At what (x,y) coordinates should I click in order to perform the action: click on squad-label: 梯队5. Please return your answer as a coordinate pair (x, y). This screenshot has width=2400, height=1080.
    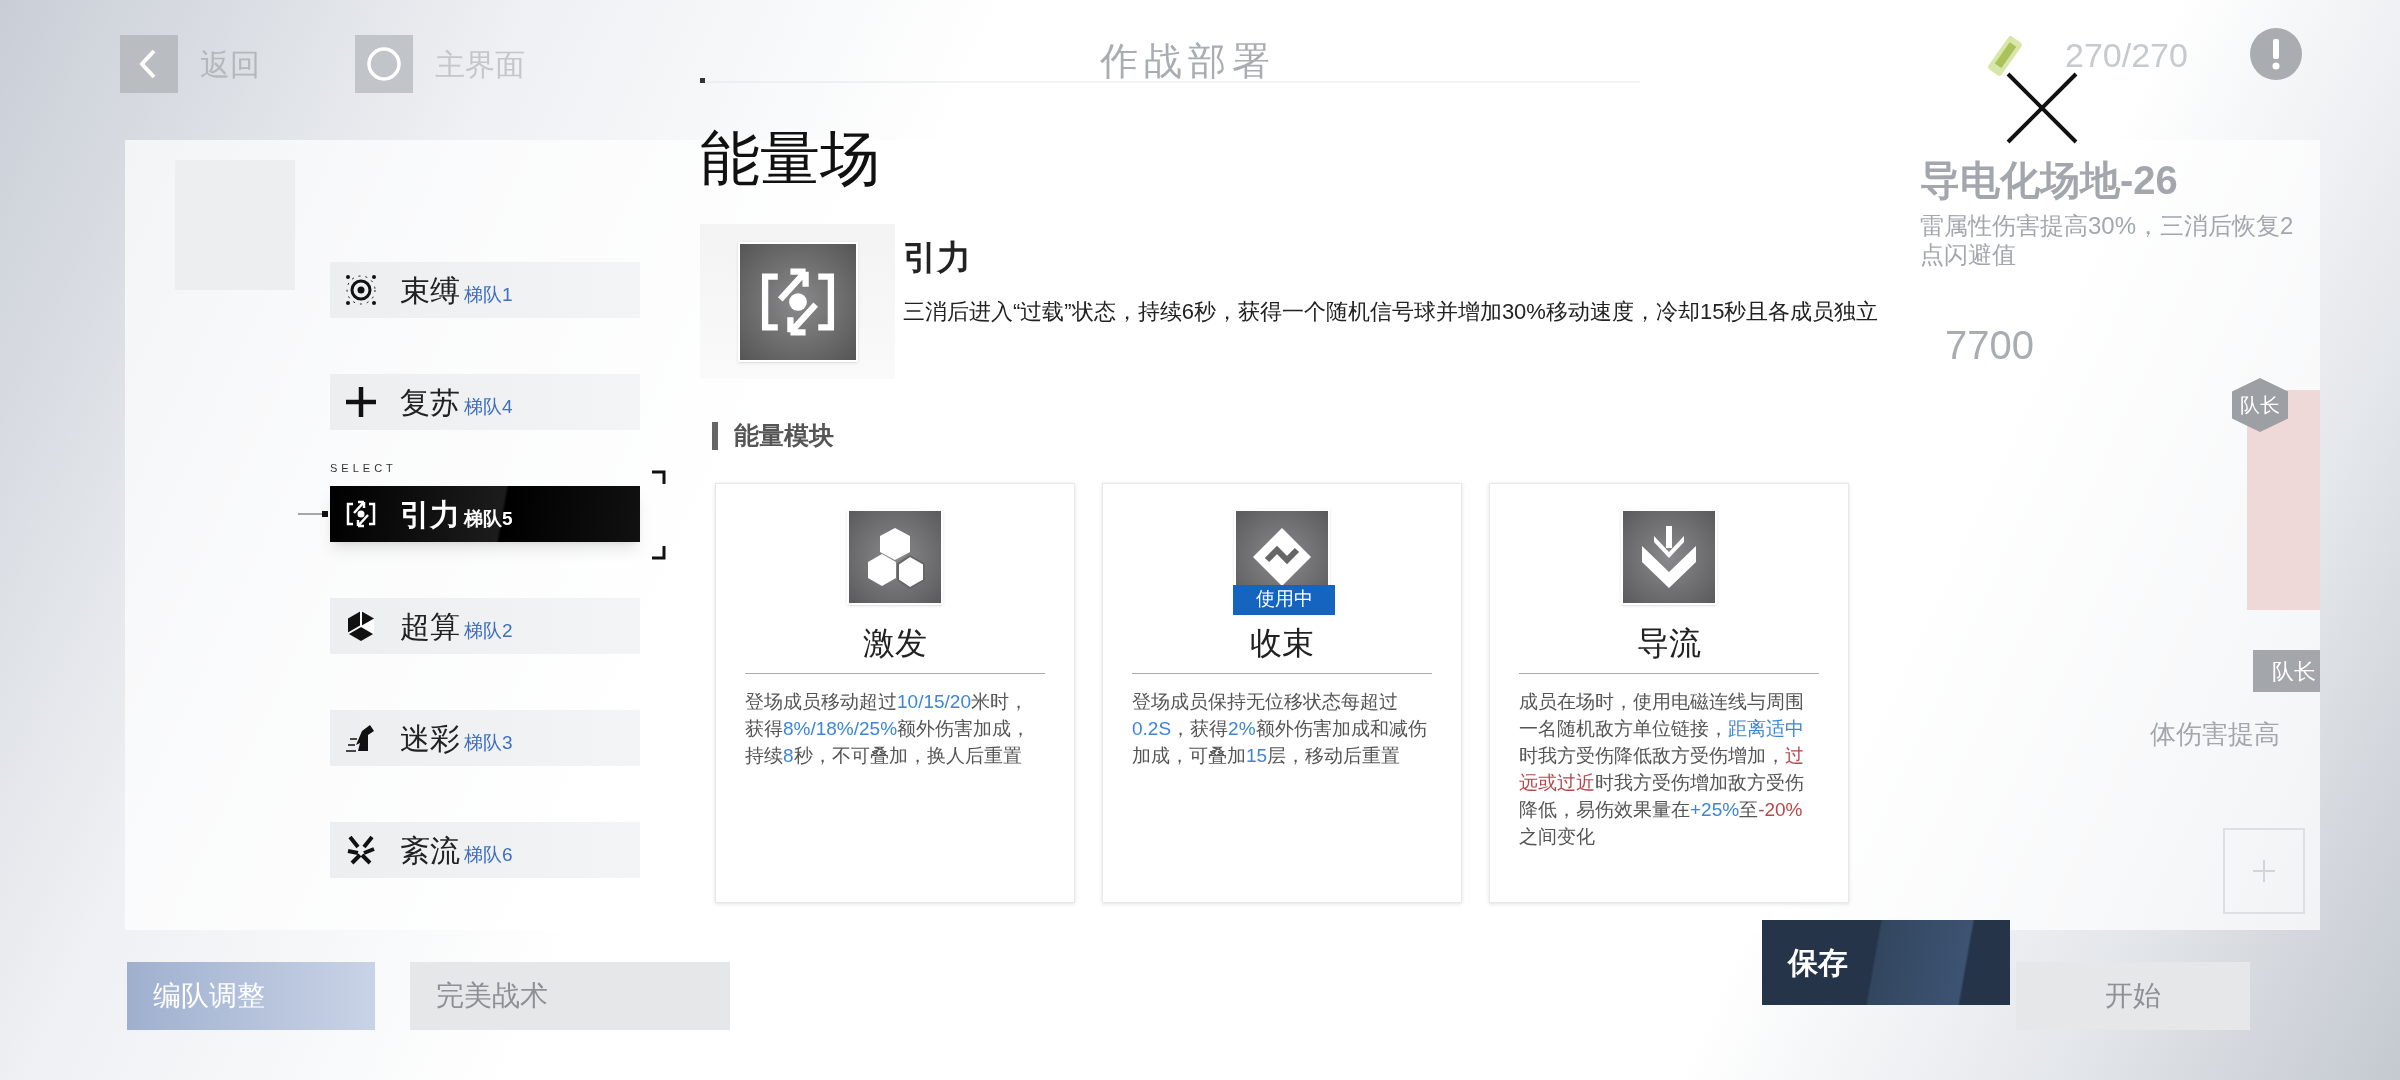
    Looking at the image, I should click on (488, 518).